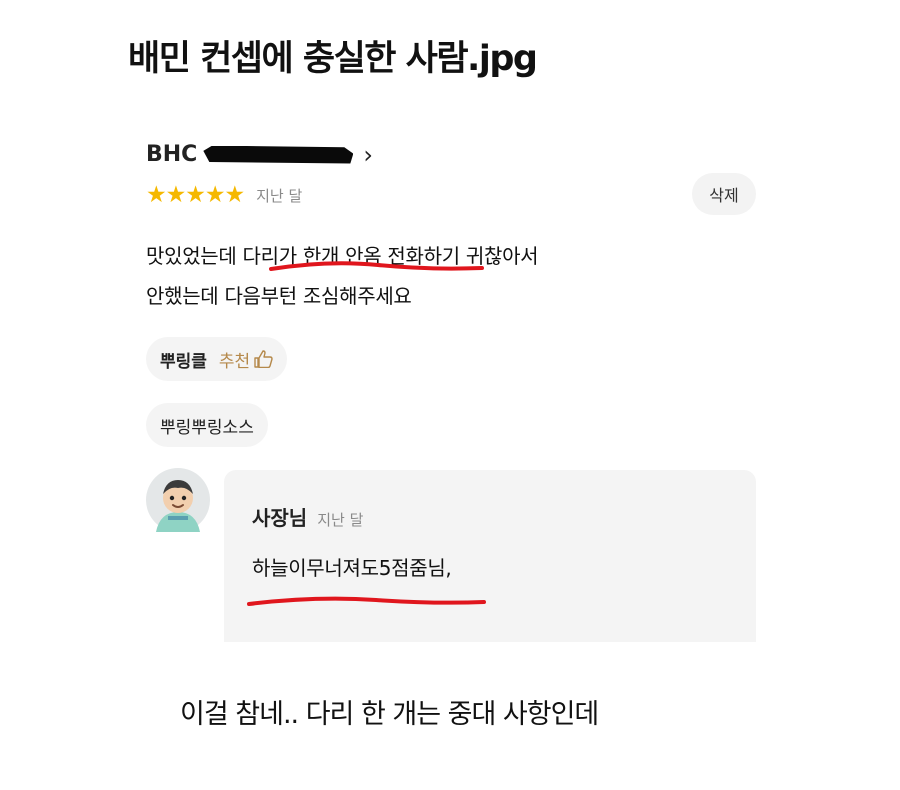 This screenshot has width=900, height=790. I want to click on star-rating: ★★★★★, so click(195, 195).